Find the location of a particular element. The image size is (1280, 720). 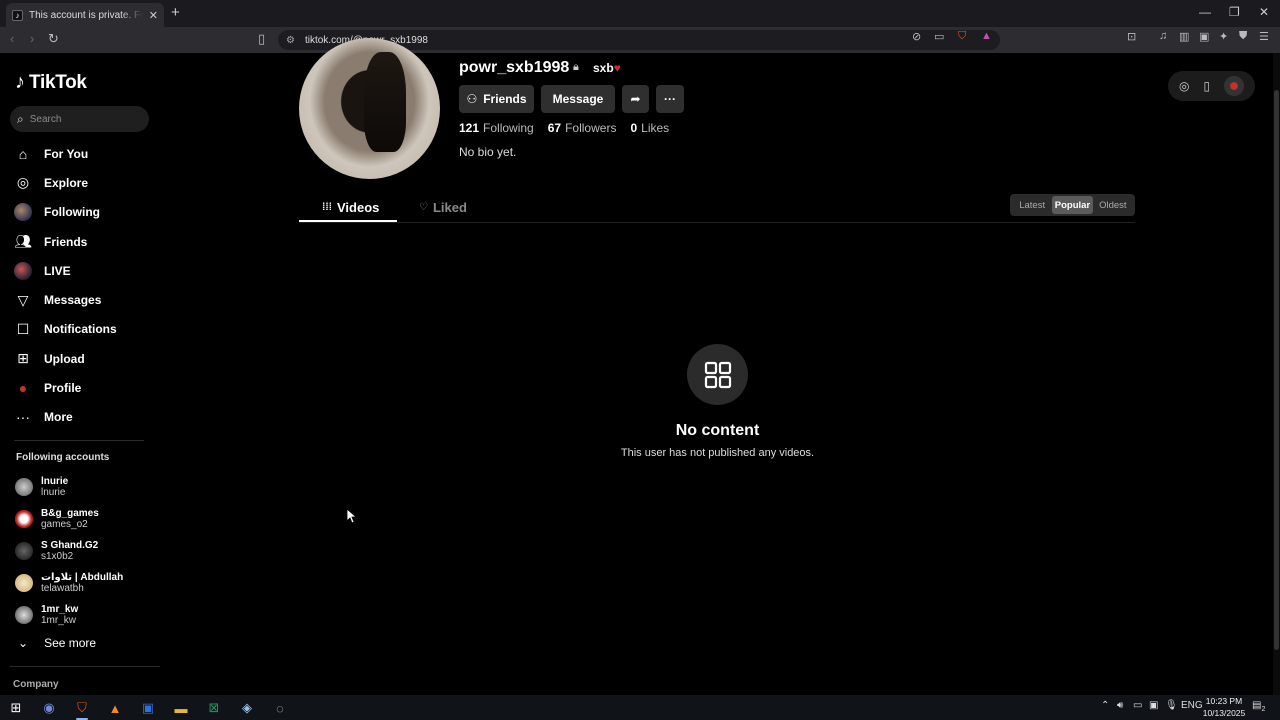

search-input is located at coordinates (79, 119).